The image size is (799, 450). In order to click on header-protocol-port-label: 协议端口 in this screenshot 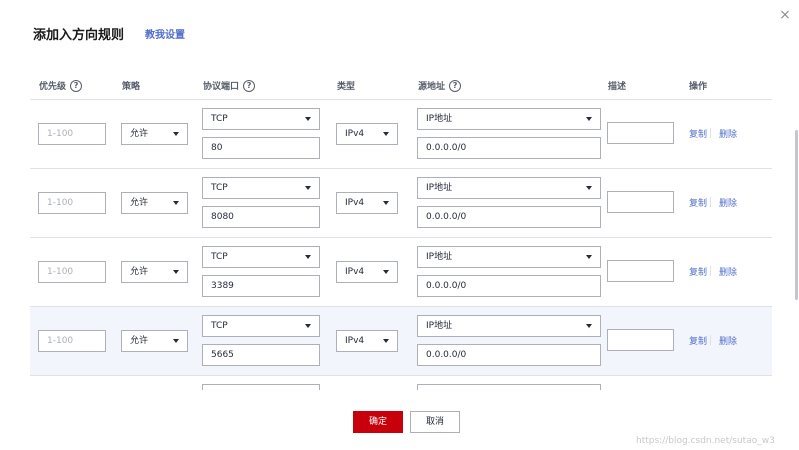, I will do `click(221, 87)`.